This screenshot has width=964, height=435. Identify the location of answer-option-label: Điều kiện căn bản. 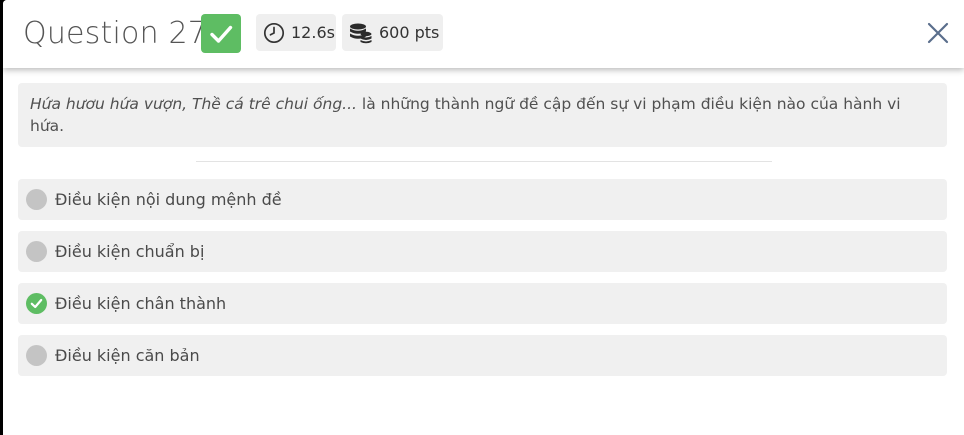
(127, 355).